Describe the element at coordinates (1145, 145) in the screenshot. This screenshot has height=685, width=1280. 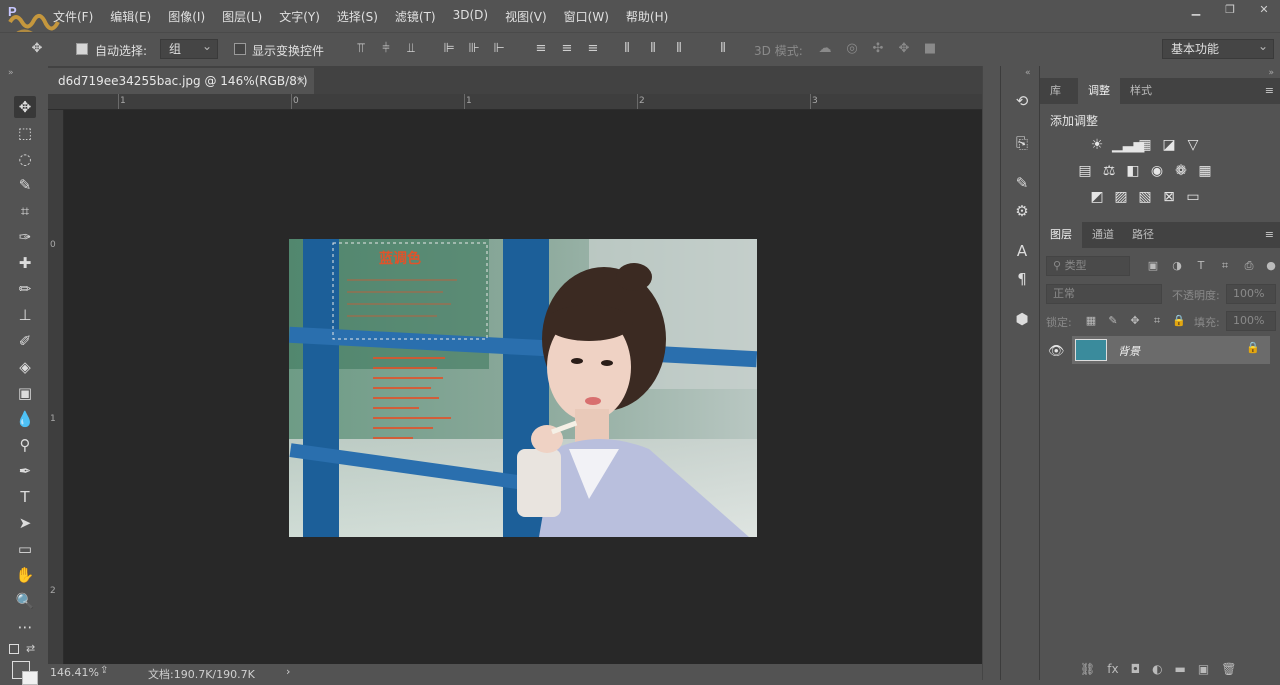
I see `curves-icon: ▦` at that location.